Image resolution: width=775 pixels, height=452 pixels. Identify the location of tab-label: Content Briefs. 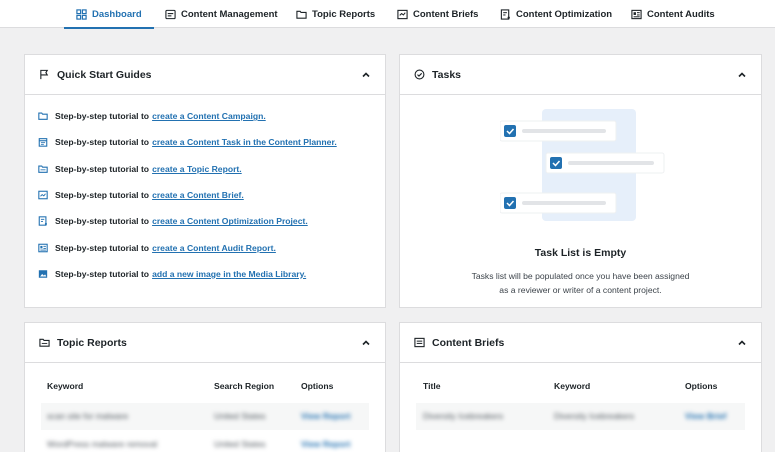
(446, 14).